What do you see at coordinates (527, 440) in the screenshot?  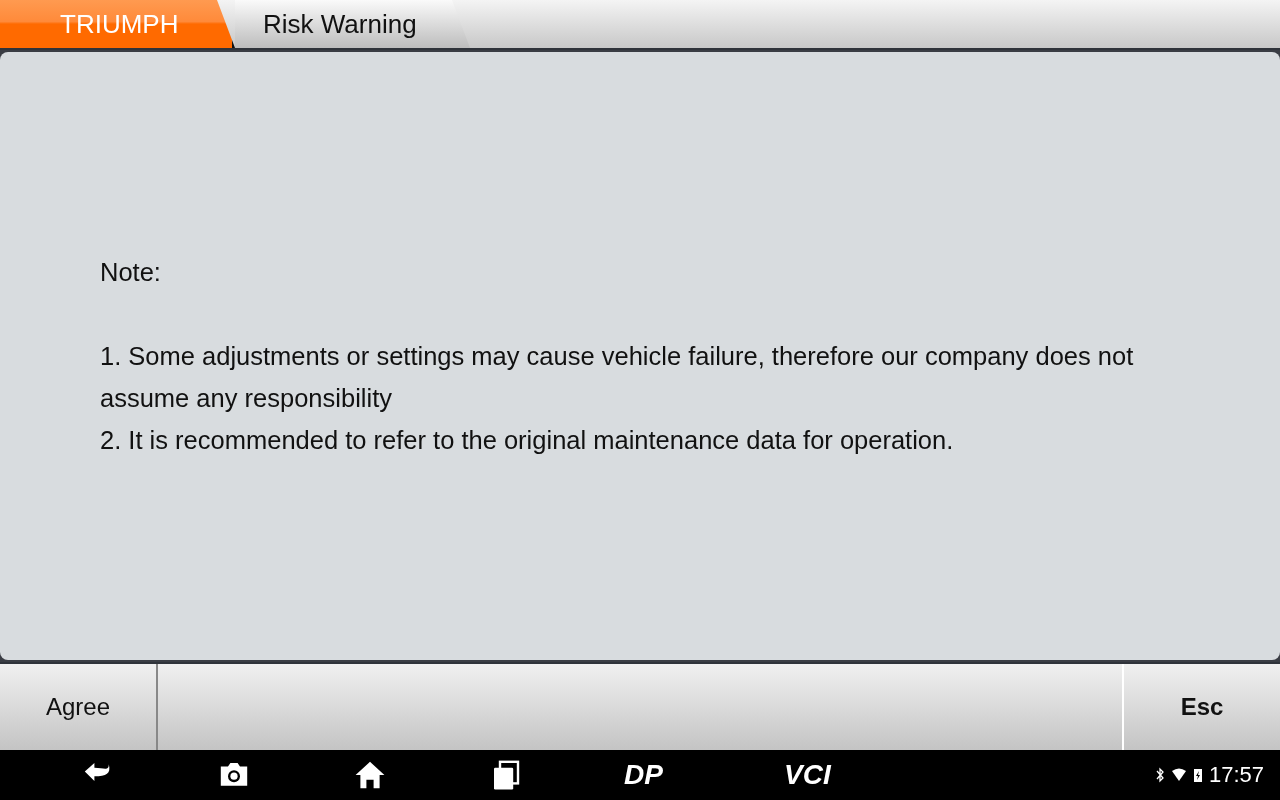 I see `note-text: 2. It is recommended to refer to the original maintenance data for operation.` at bounding box center [527, 440].